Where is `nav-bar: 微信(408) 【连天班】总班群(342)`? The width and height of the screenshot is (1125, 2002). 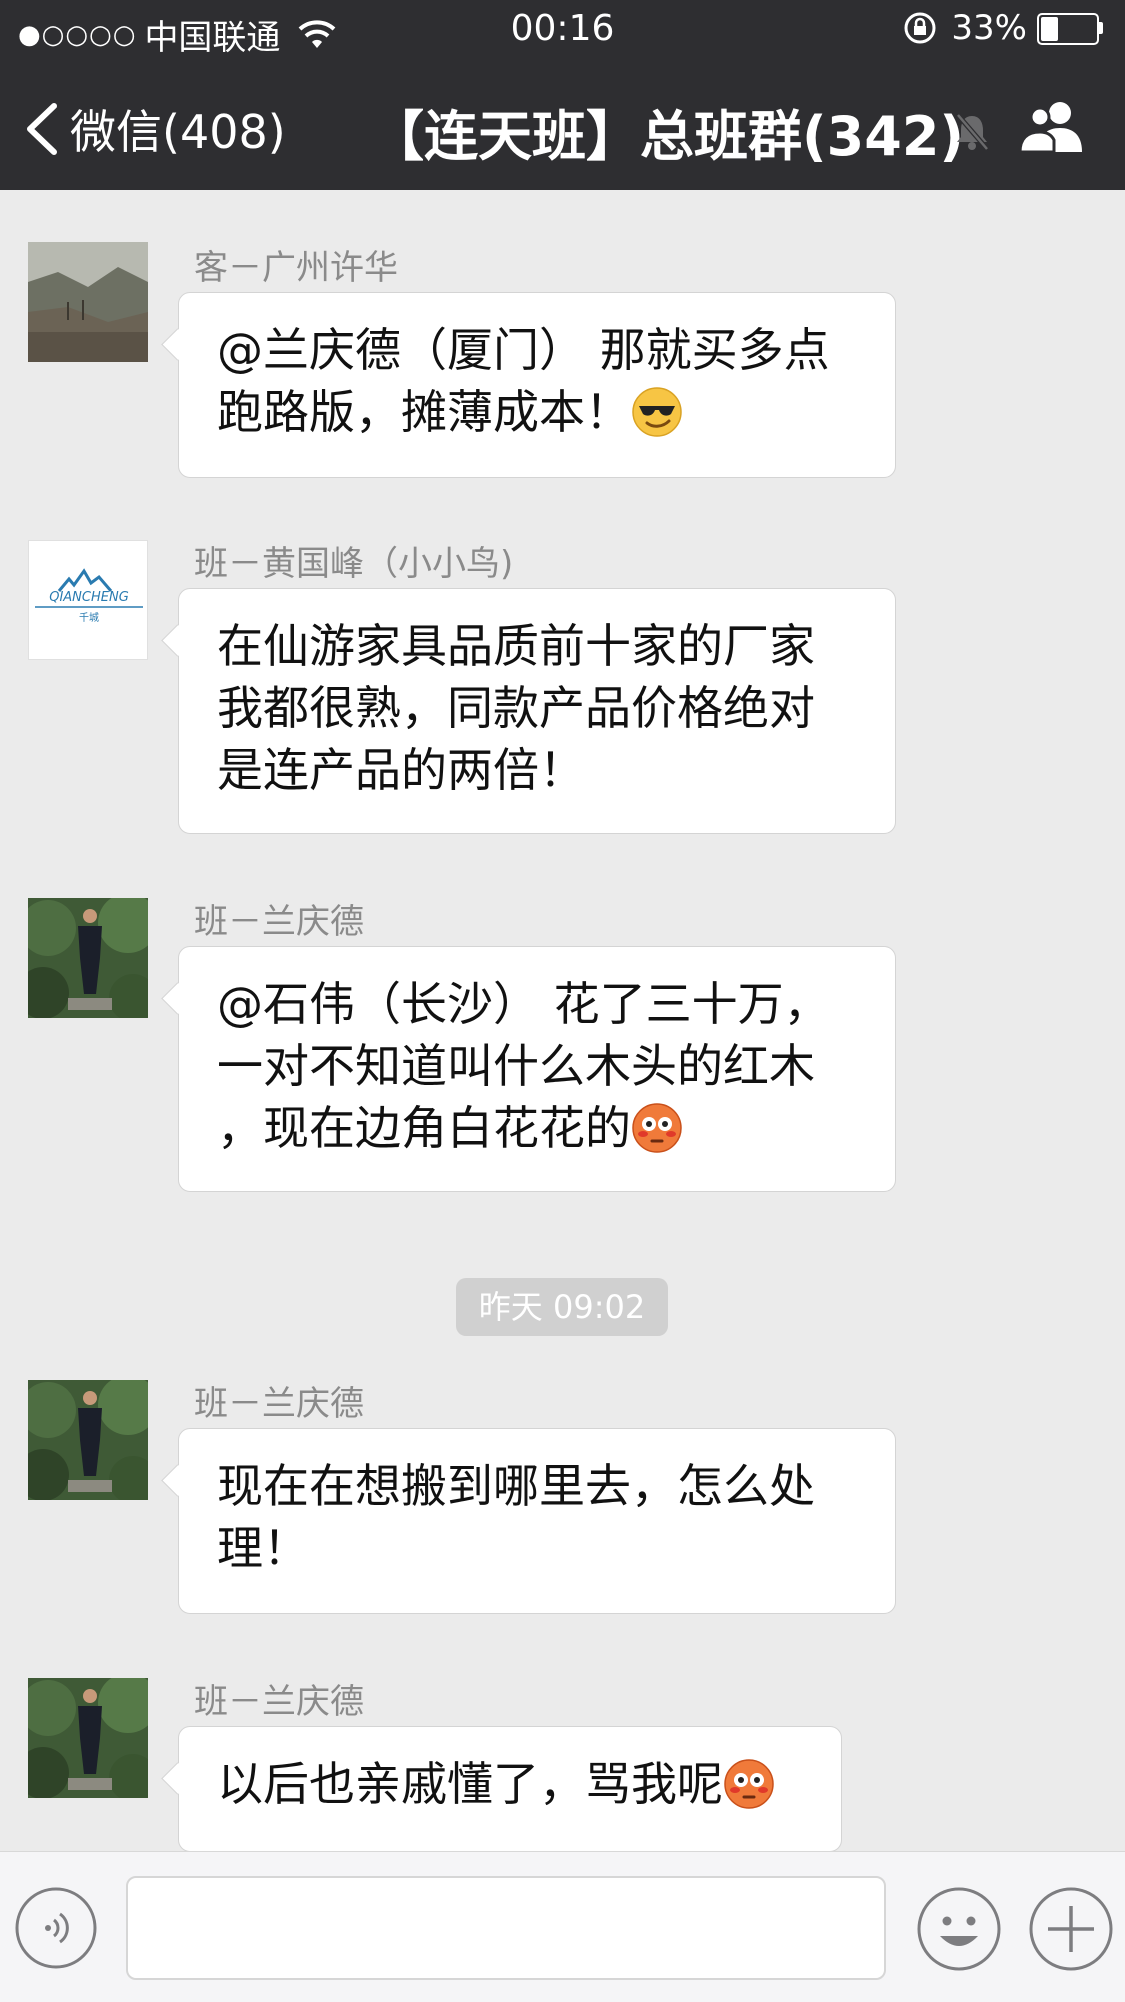 nav-bar: 微信(408) 【连天班】总班群(342) is located at coordinates (562, 124).